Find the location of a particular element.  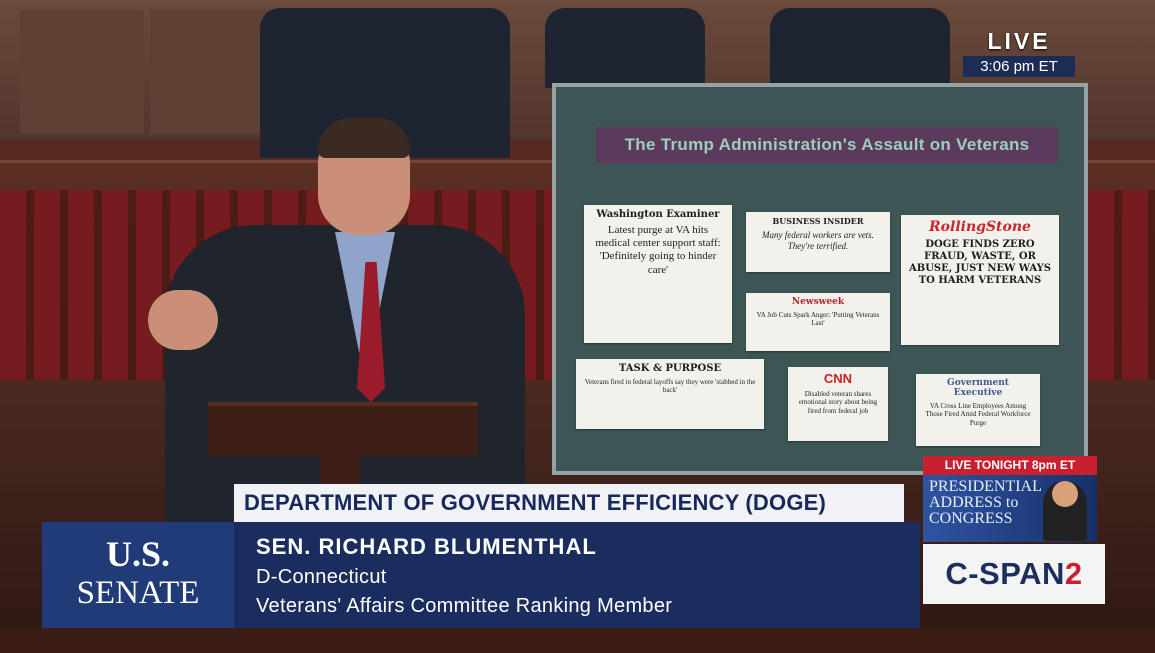

live-indicator: LIVE 3:06 pm ET is located at coordinates (1019, 55).